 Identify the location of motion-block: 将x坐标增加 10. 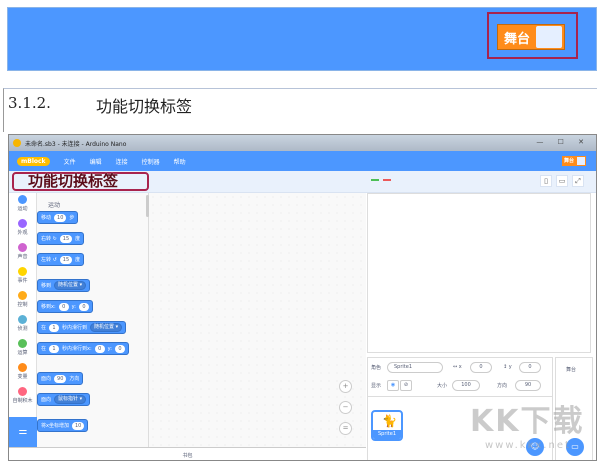
(63, 425).